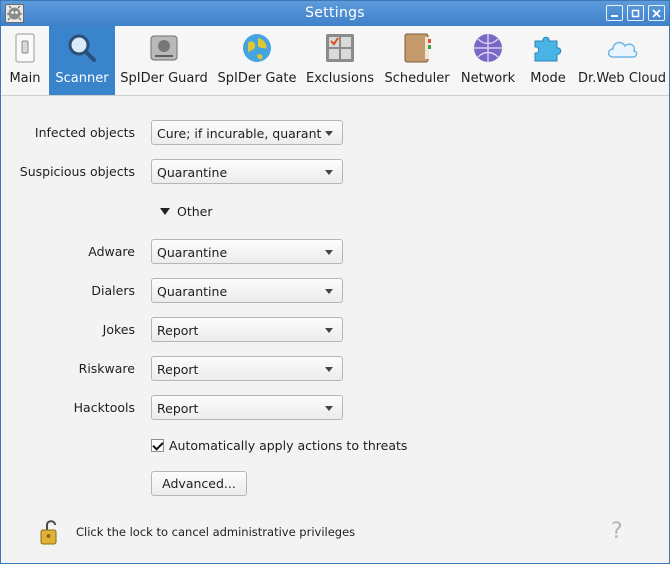 The height and width of the screenshot is (564, 670). I want to click on tab-exclusions: Exclusions, so click(340, 60).